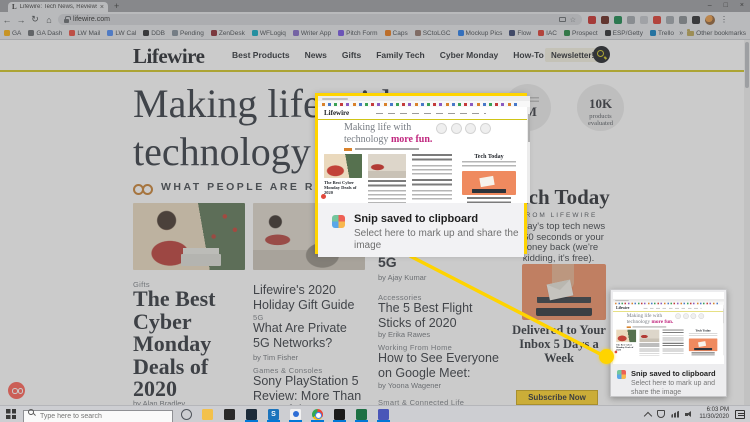 The width and height of the screenshot is (750, 422). Describe the element at coordinates (697, 414) in the screenshot. I see `system-tray: 6:03 PM 11/30/2020` at that location.